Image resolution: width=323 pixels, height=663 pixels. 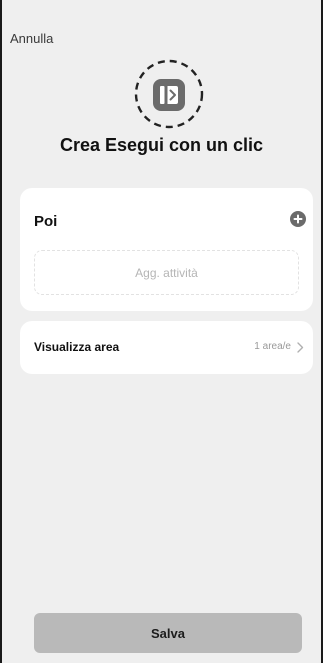 I want to click on view-area-label: Visualizza area, so click(x=77, y=347).